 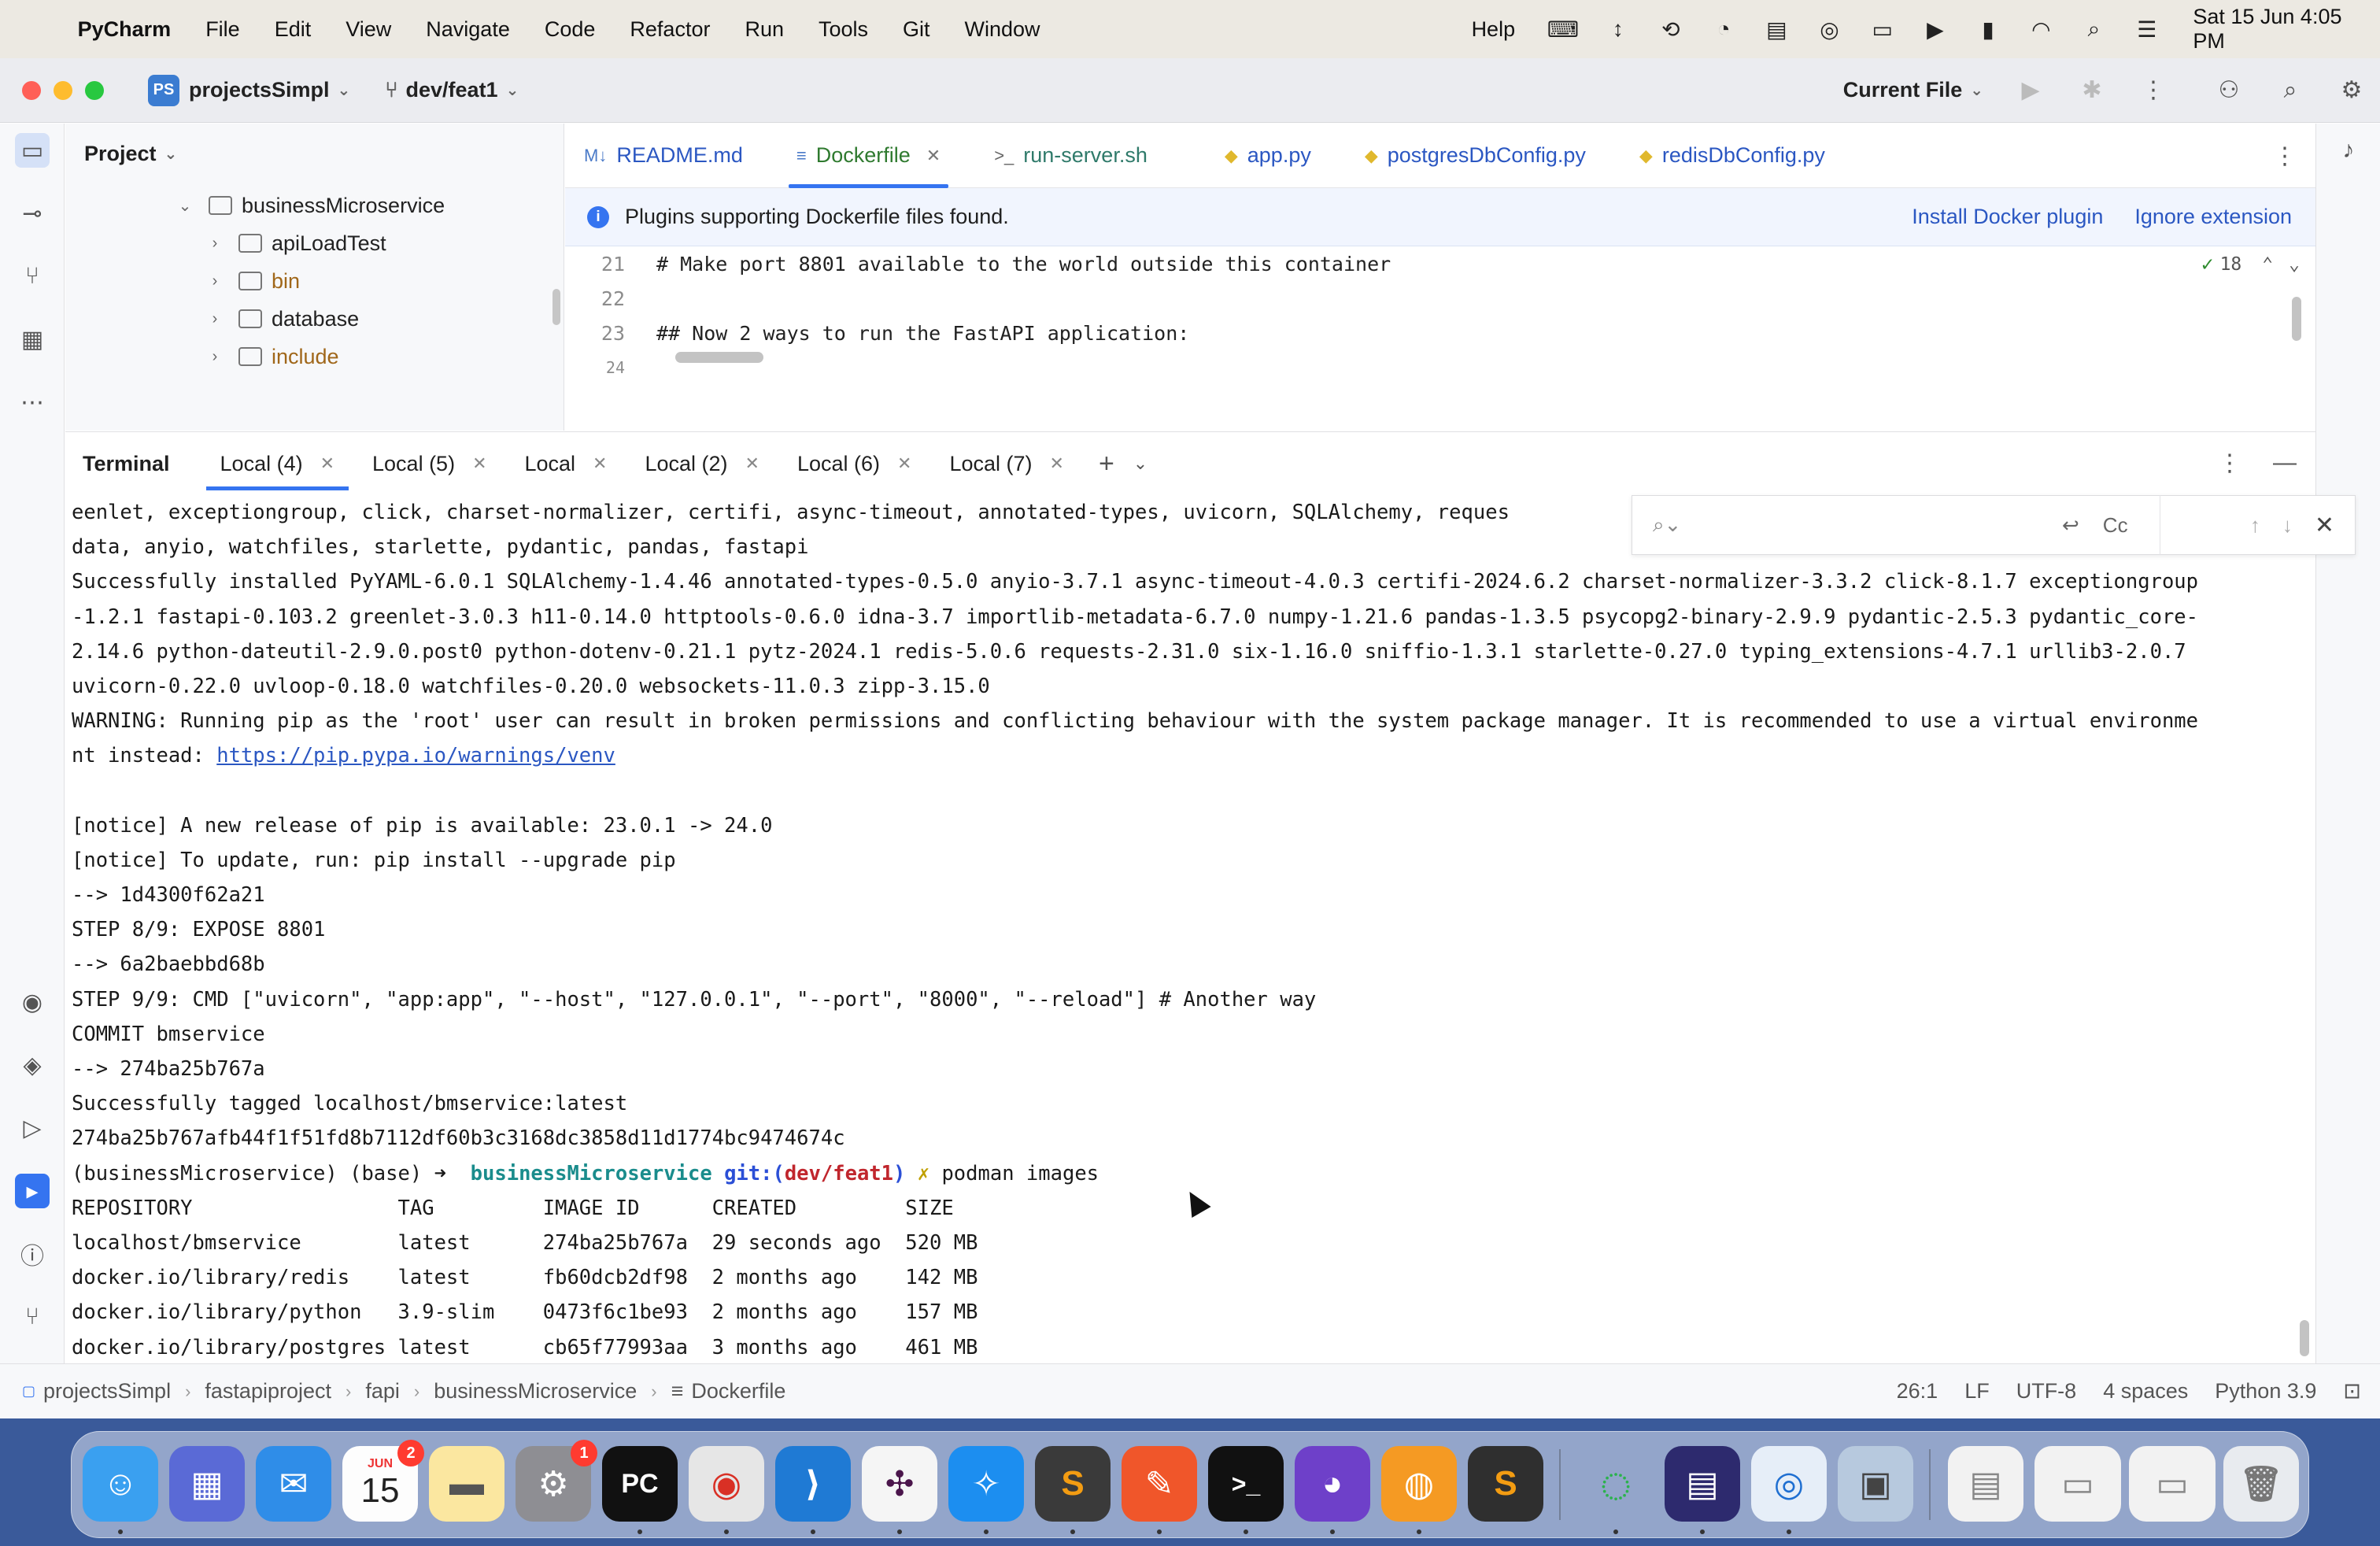 I want to click on file-encoding: UTF-8, so click(x=2046, y=1391).